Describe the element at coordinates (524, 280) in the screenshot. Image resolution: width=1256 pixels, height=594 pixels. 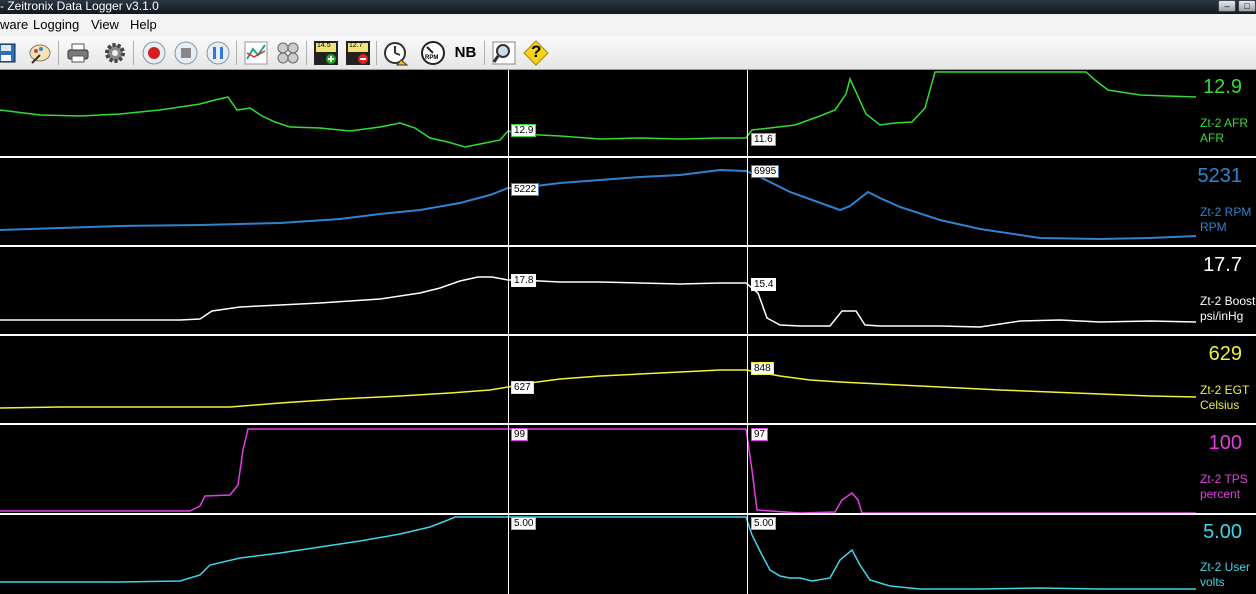
I see `boost-marker-left: 17.8` at that location.